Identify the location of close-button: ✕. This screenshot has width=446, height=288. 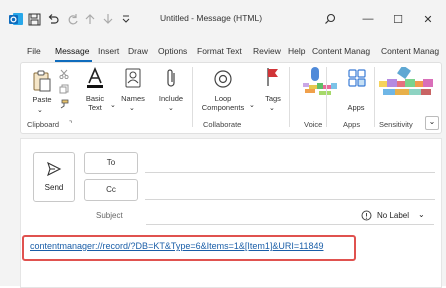
(428, 20).